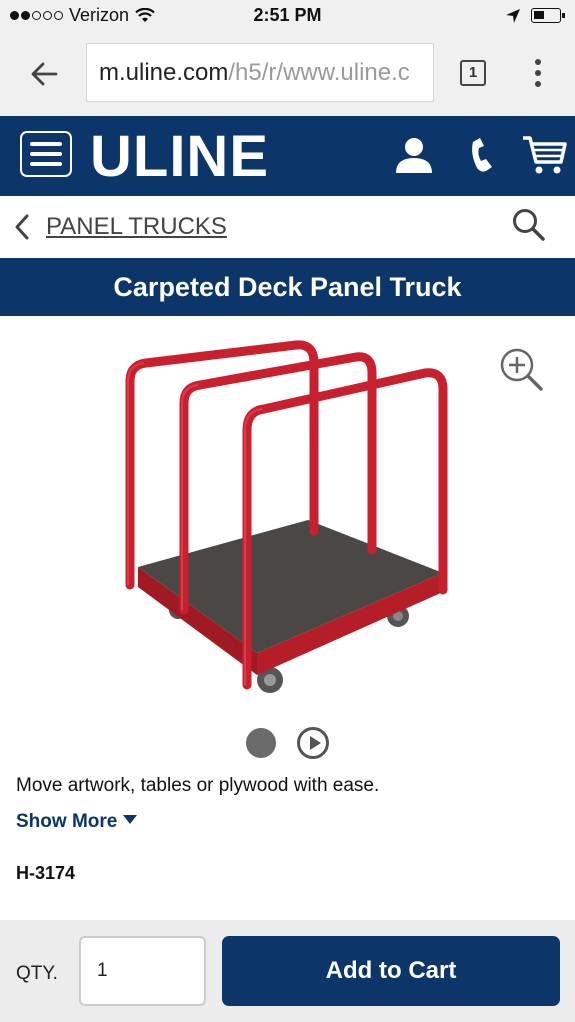  I want to click on status-time: 2:51 PM, so click(287, 15).